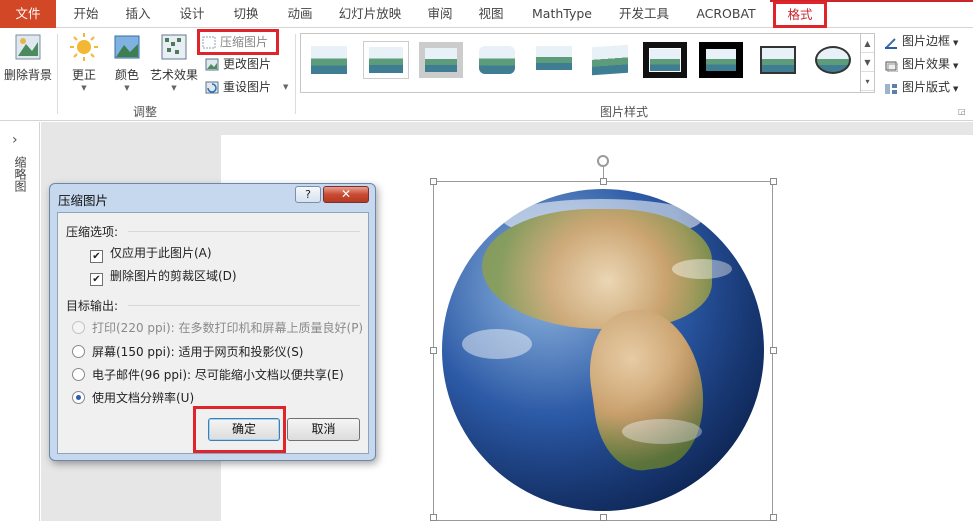  What do you see at coordinates (891, 87) in the screenshot?
I see `layout-icon` at bounding box center [891, 87].